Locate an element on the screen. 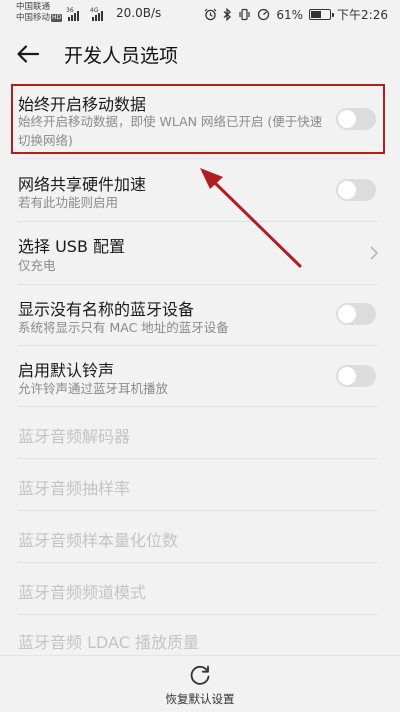 The image size is (400, 712). setting-bt-audio-ldac-quality: 蓝牙音频 LDAC 播放质量 is located at coordinates (200, 635).